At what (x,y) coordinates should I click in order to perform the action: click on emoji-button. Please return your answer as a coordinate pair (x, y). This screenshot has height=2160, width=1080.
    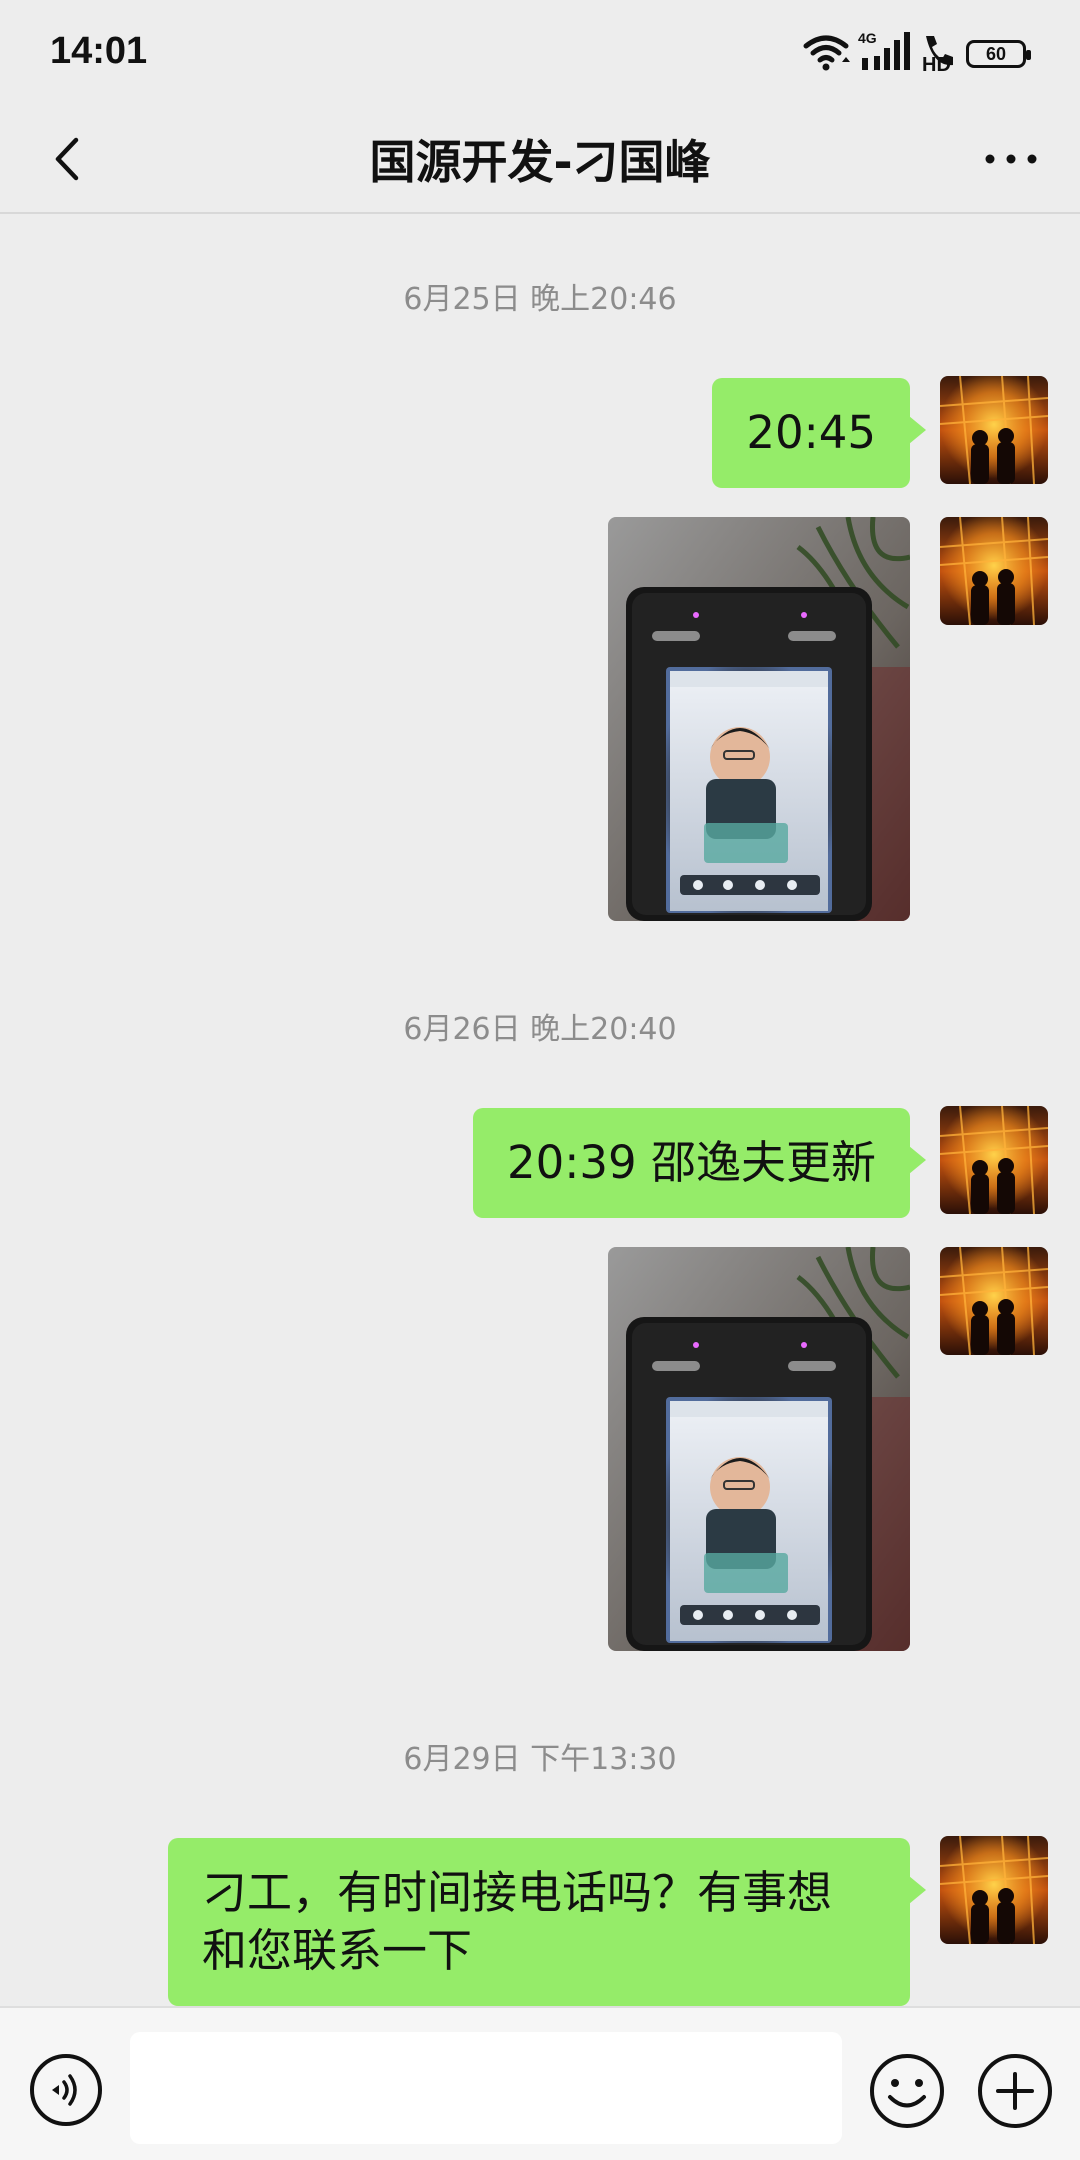
    Looking at the image, I should click on (907, 2091).